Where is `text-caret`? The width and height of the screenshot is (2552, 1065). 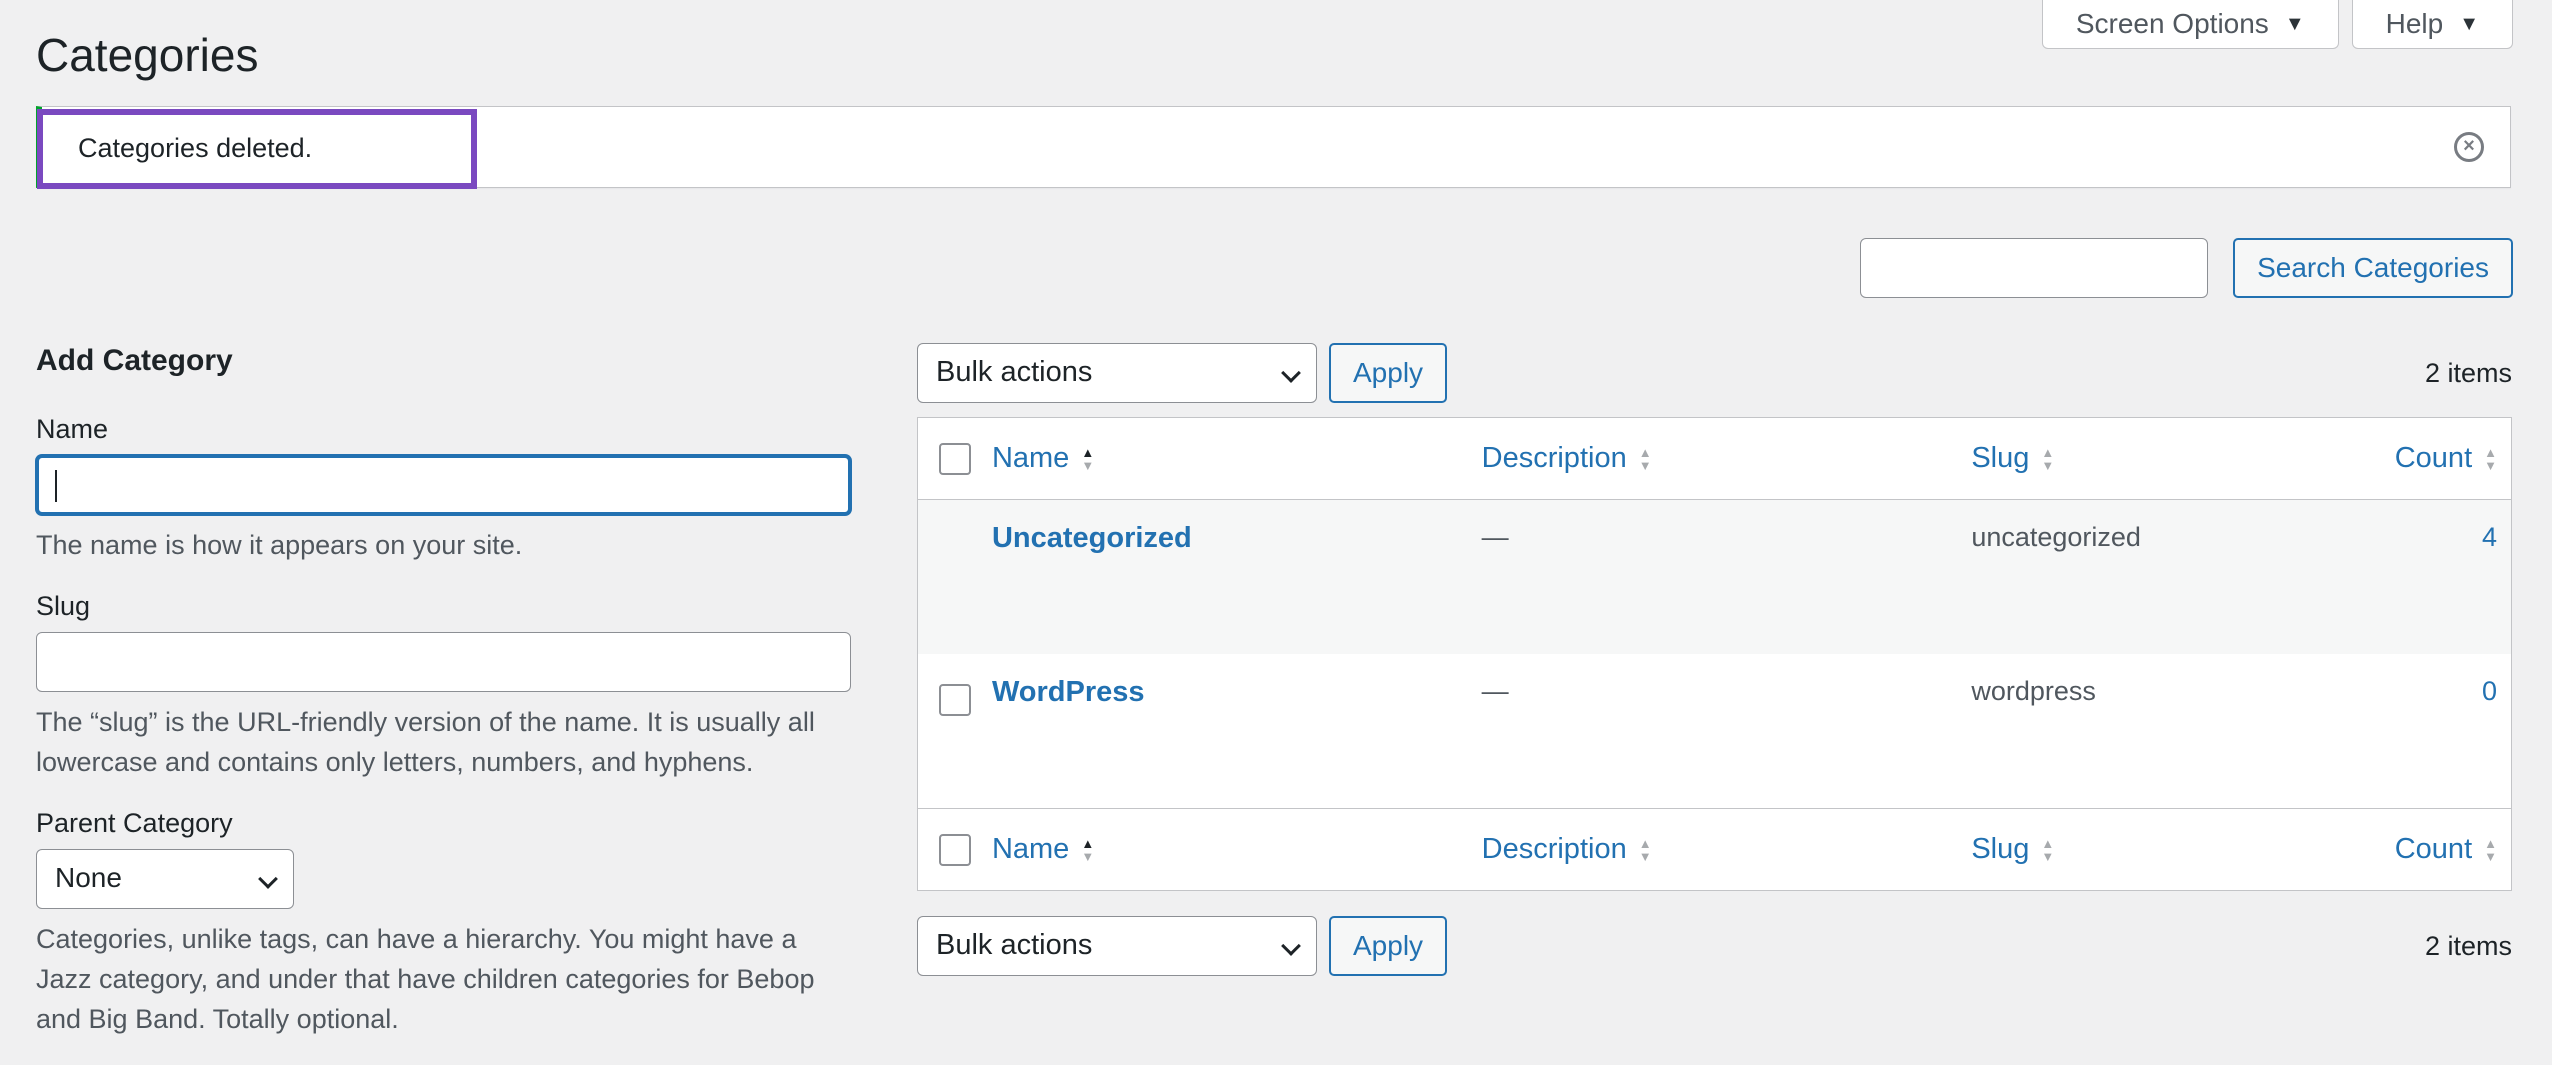 text-caret is located at coordinates (56, 486).